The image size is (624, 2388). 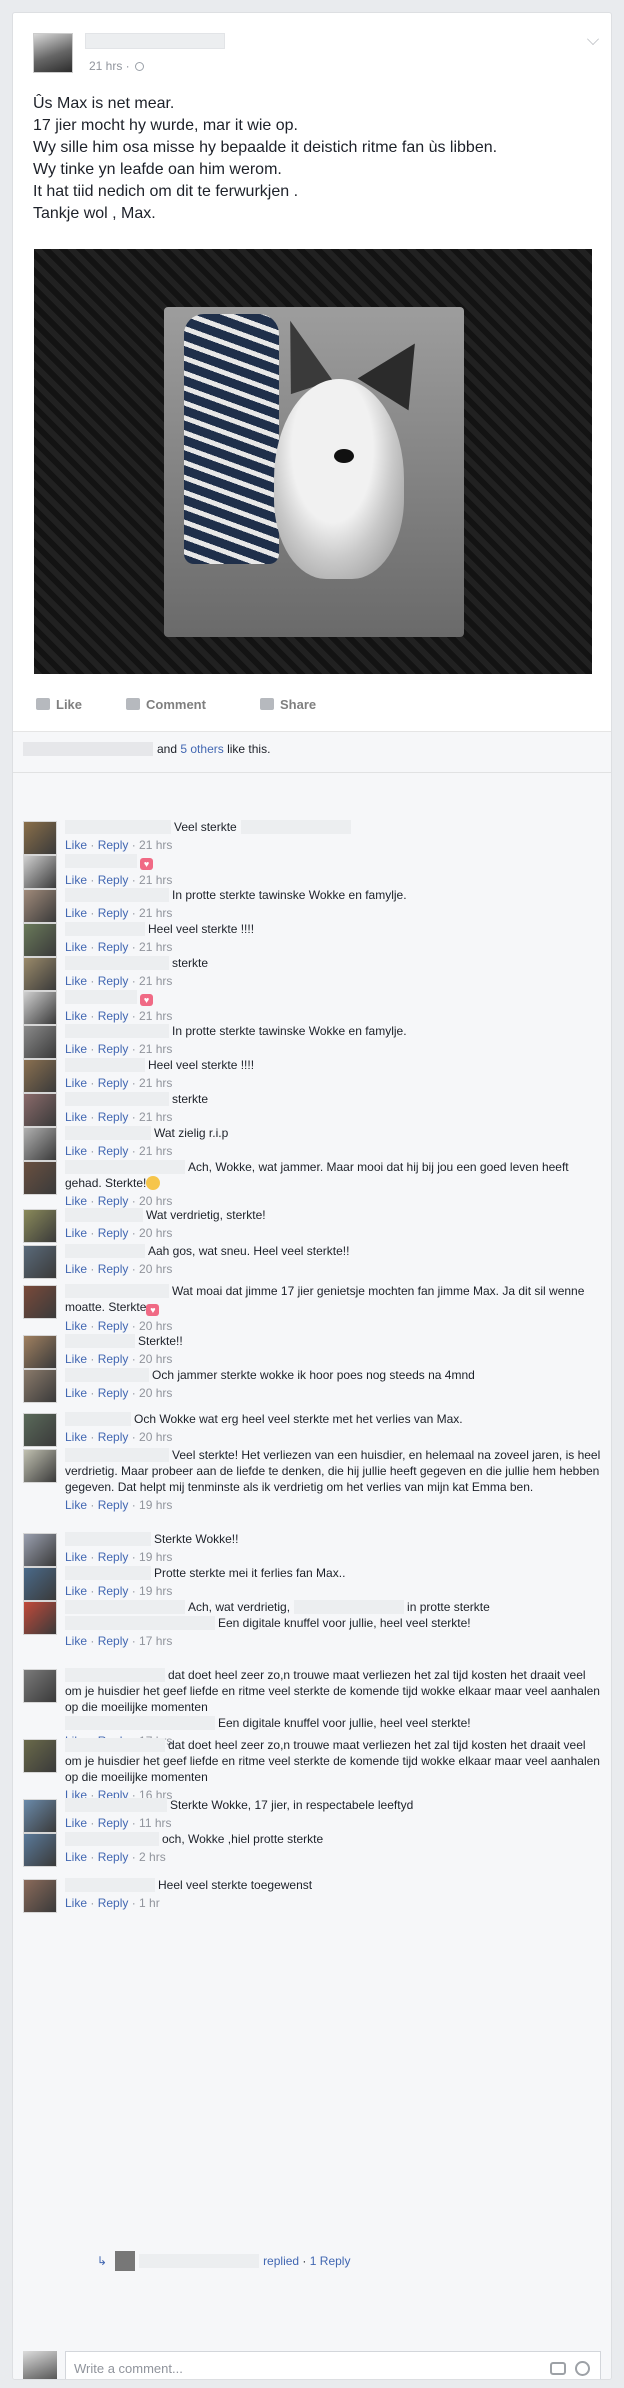 What do you see at coordinates (166, 704) in the screenshot?
I see `comment-button: Comment` at bounding box center [166, 704].